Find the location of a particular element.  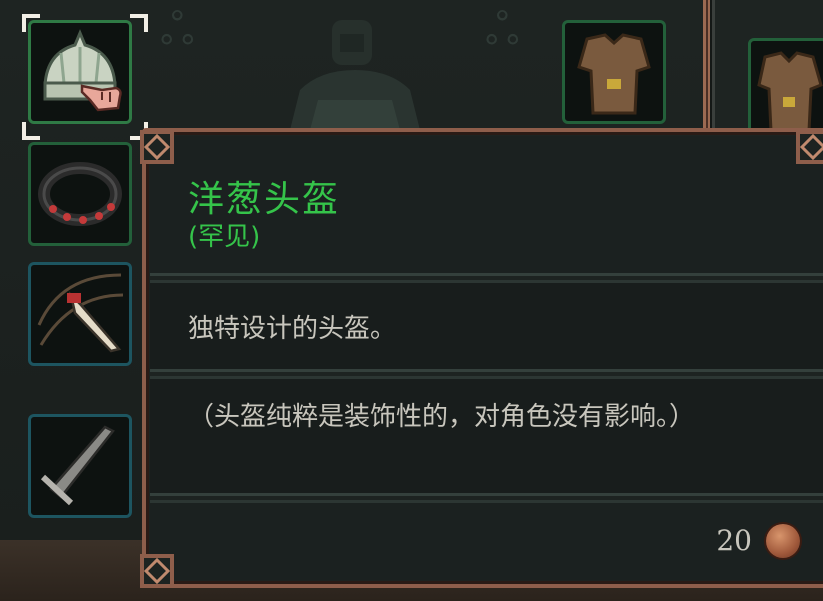

item-description: 独特设计的头盔。 is located at coordinates (292, 329).